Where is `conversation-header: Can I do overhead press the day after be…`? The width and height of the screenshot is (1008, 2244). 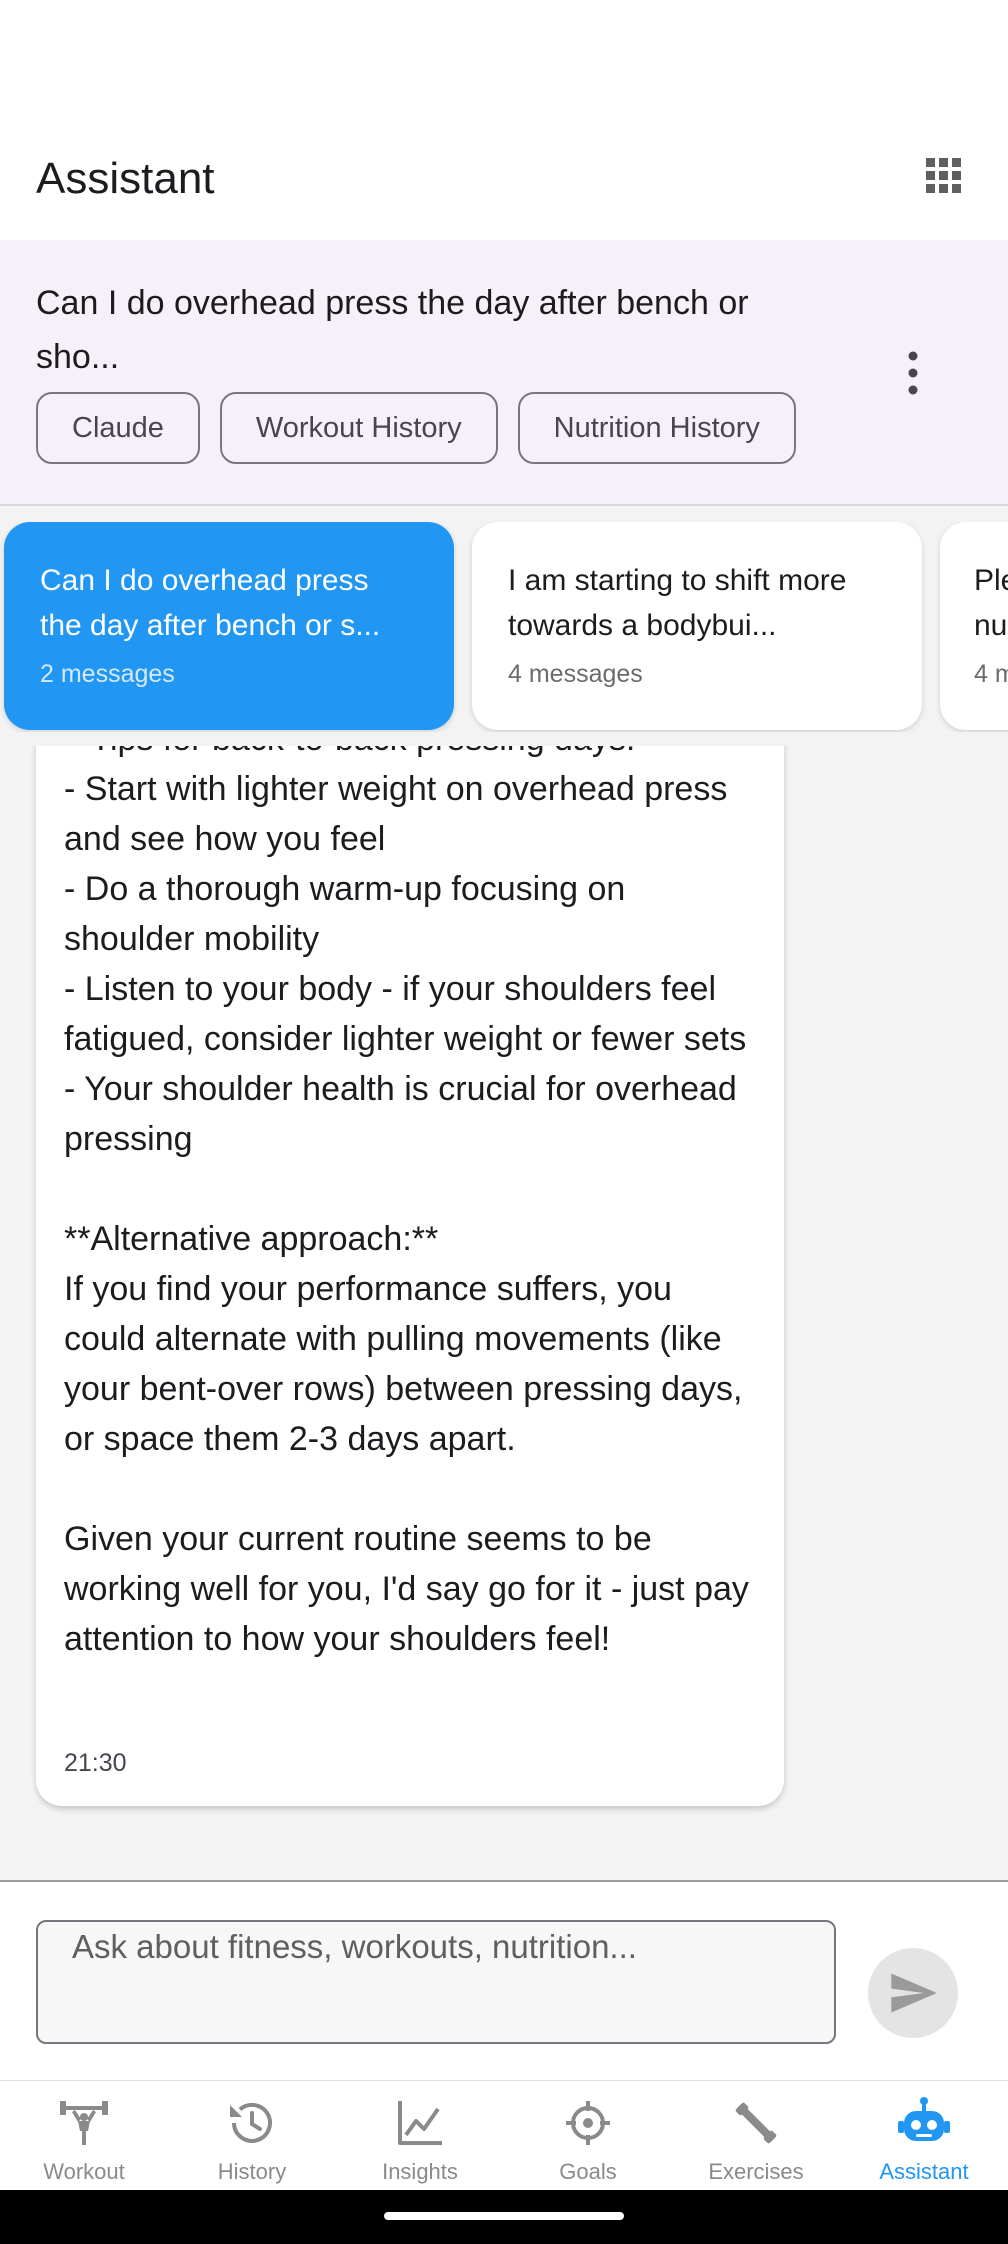
conversation-header: Can I do overhead press the day after be… is located at coordinates (504, 373).